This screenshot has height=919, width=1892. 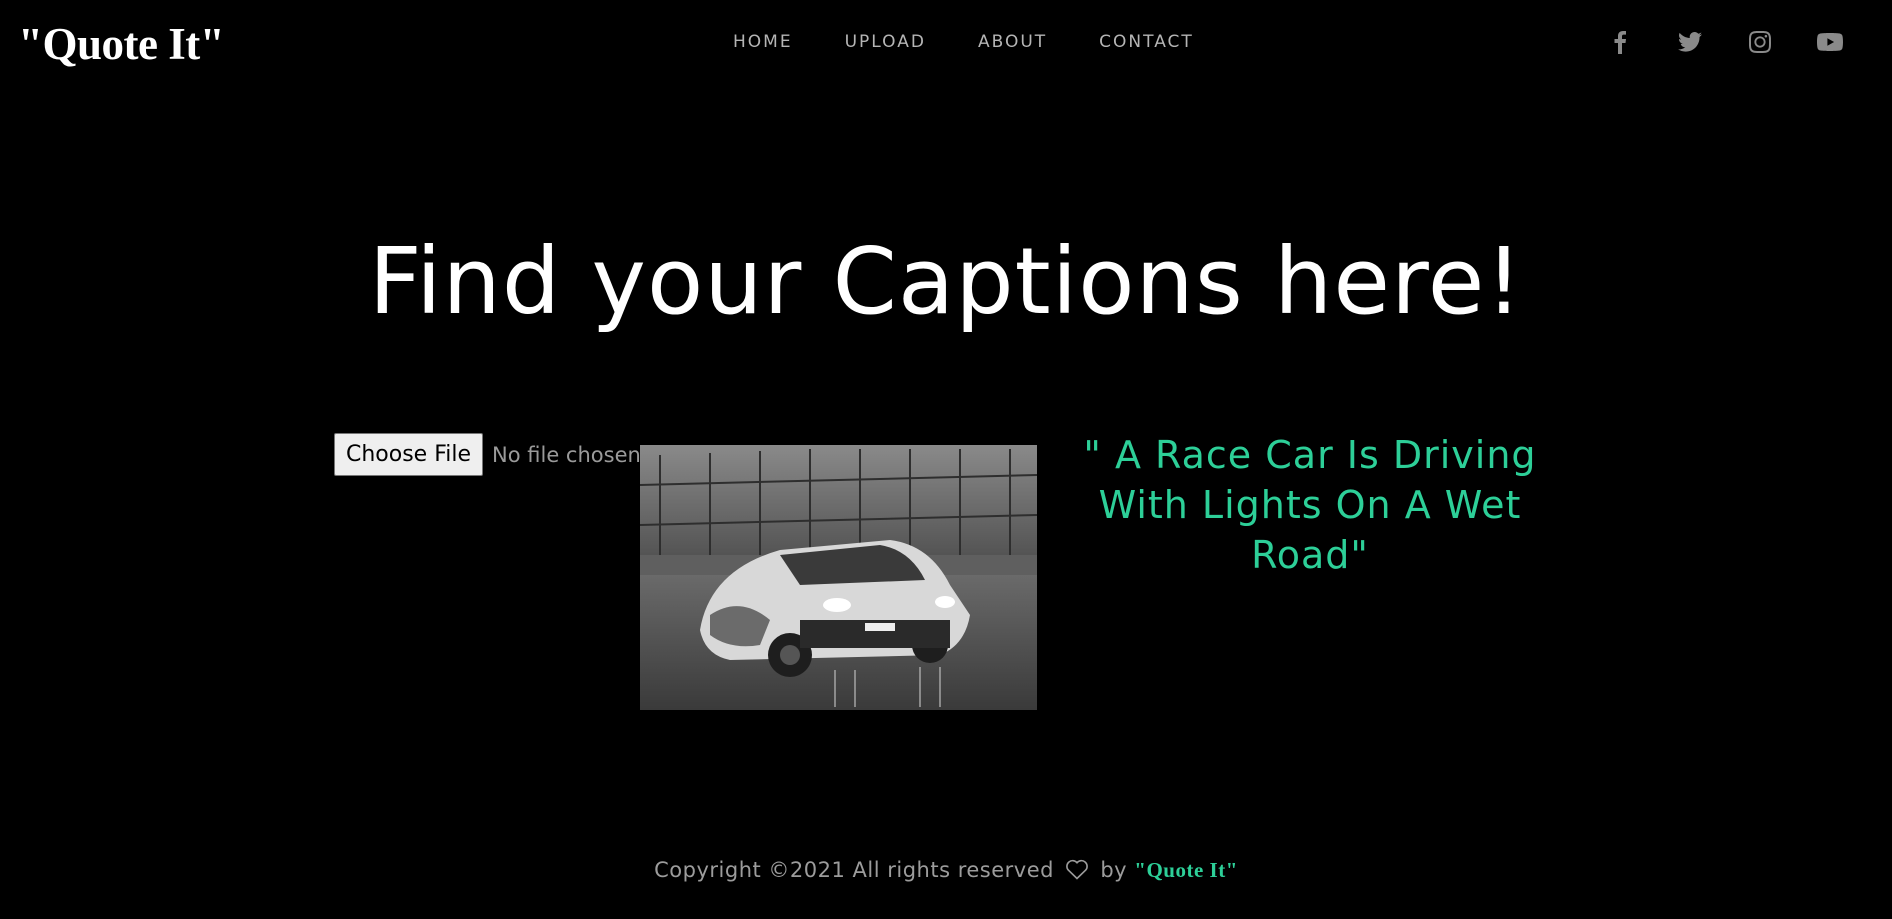 What do you see at coordinates (854, 870) in the screenshot?
I see `copyright-text: Copyright ©2021 All rights reserved` at bounding box center [854, 870].